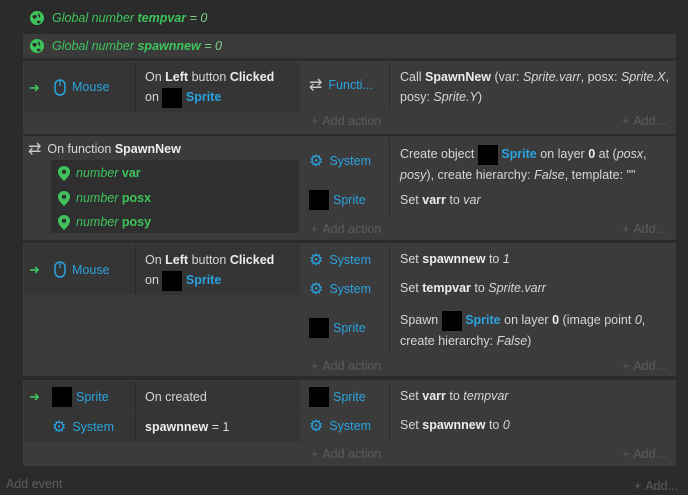 The height and width of the screenshot is (495, 688). What do you see at coordinates (349, 161) in the screenshot?
I see `event-2-action-1-object: ⚙ System` at bounding box center [349, 161].